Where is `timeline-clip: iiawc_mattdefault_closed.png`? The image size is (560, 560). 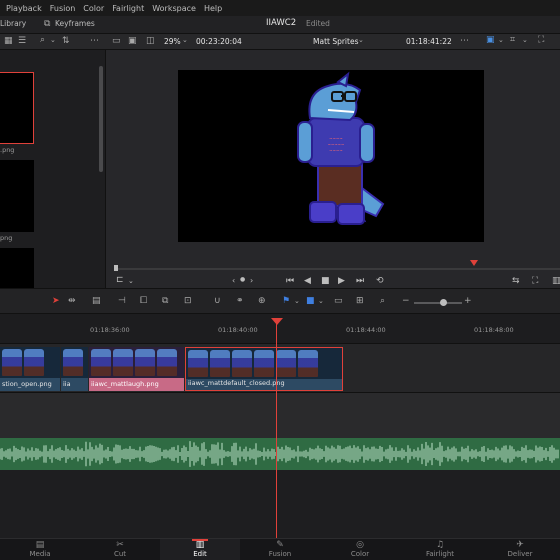 timeline-clip: iiawc_mattdefault_closed.png is located at coordinates (264, 369).